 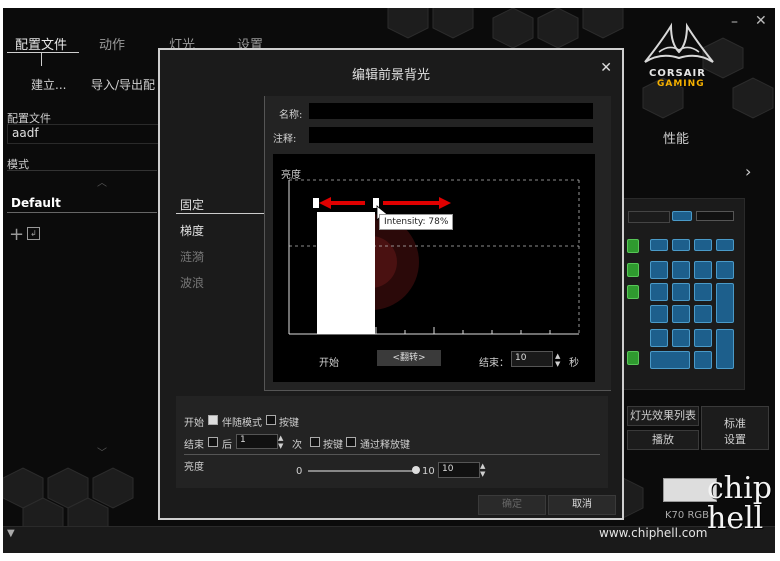 What do you see at coordinates (663, 440) in the screenshot?
I see `play-button: 播放` at bounding box center [663, 440].